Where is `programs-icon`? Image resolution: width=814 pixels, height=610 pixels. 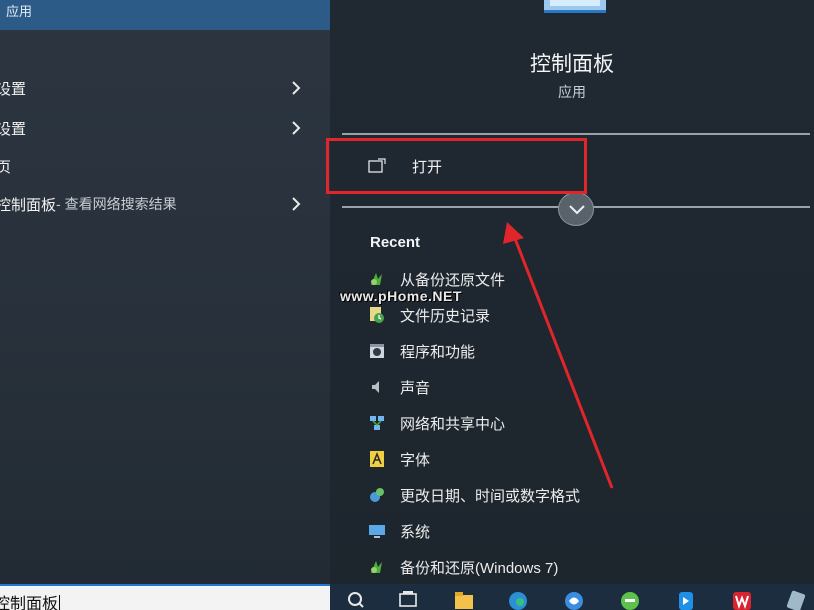
programs-icon is located at coordinates (377, 351).